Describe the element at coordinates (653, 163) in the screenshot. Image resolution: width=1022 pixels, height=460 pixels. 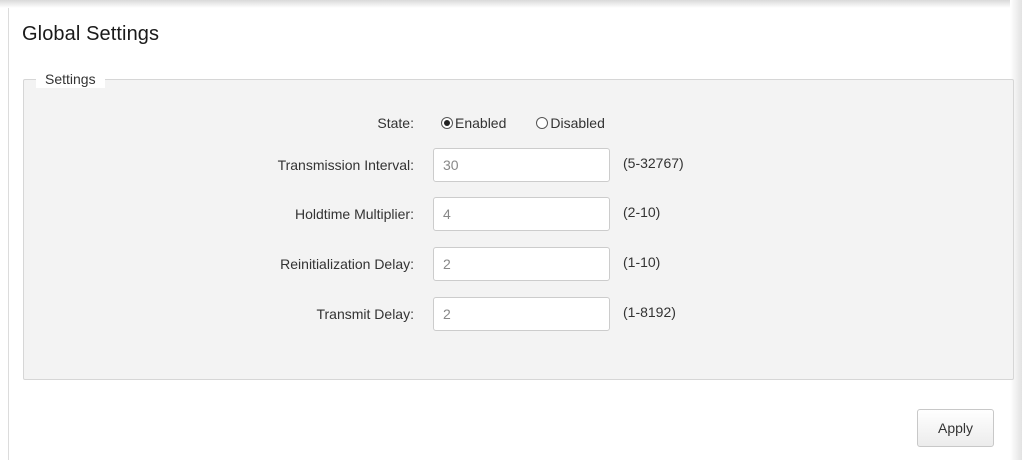
I see `transmission-interval-range: (5-32767)` at that location.